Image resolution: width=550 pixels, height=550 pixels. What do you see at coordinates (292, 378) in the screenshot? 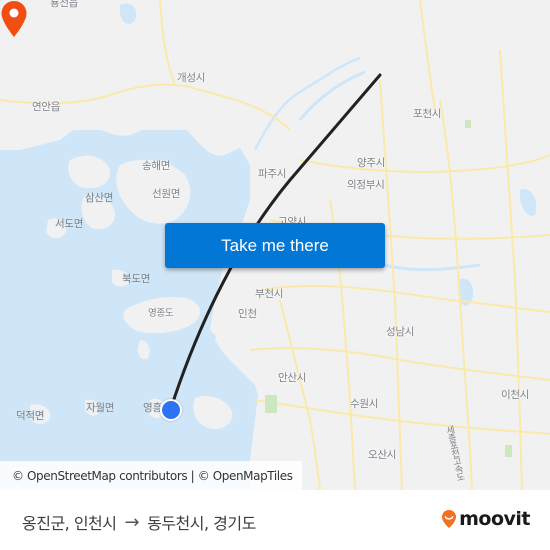
I see `place-label: 안산시` at bounding box center [292, 378].